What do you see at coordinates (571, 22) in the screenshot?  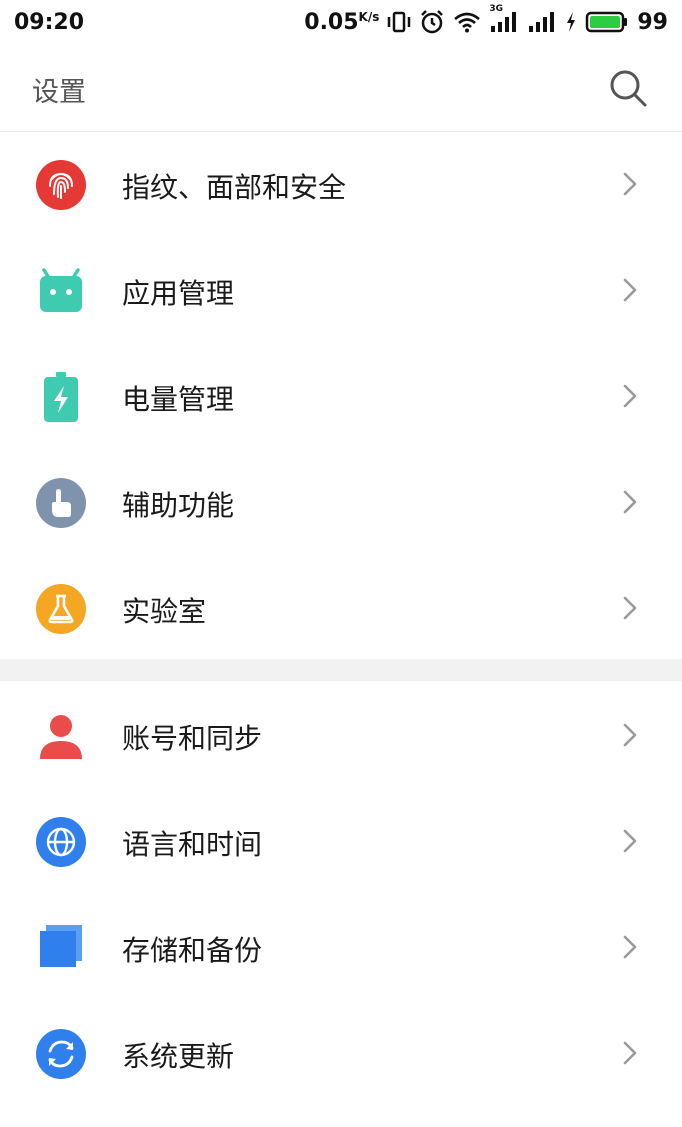 I see `charging-icon` at bounding box center [571, 22].